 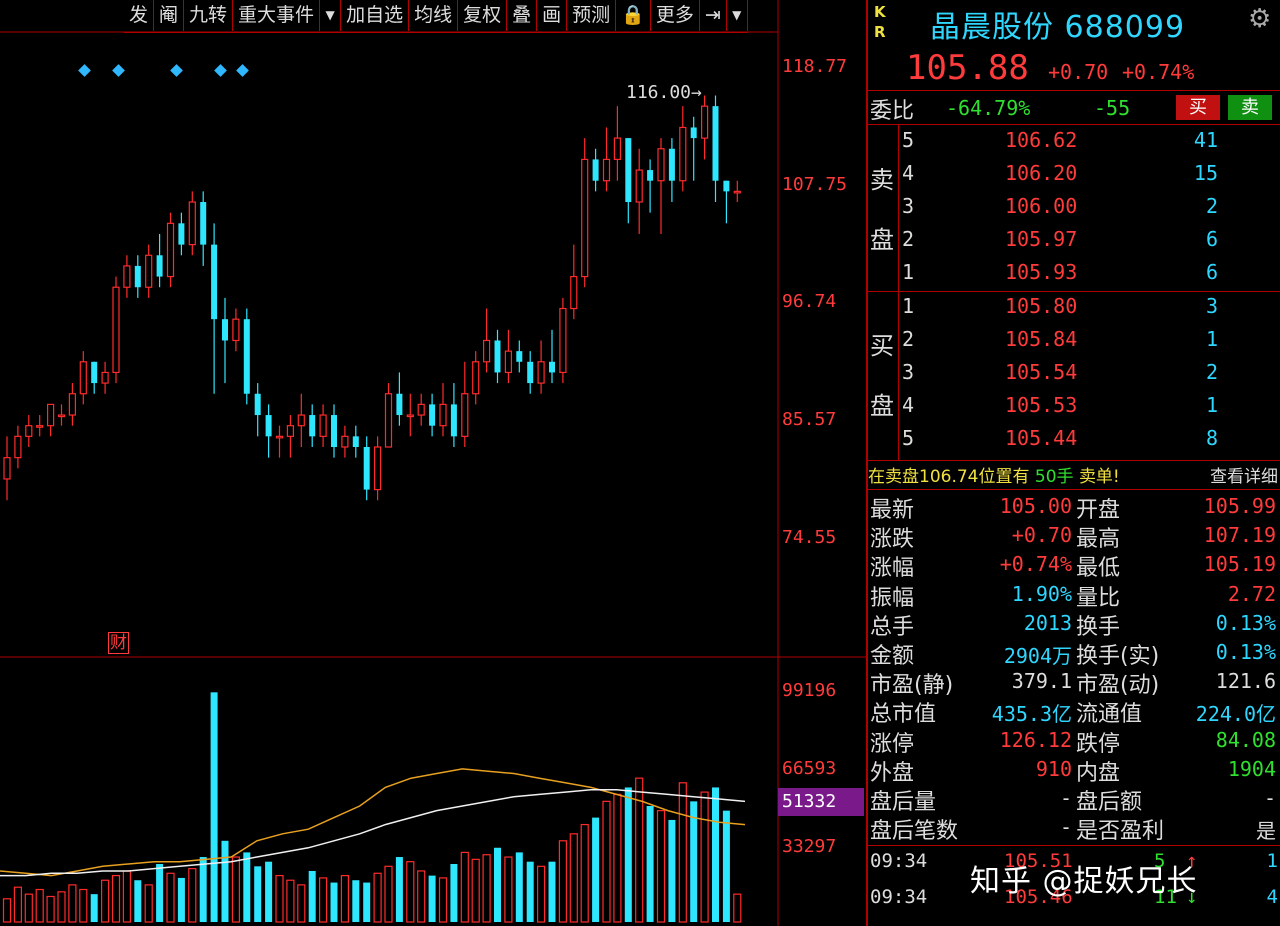 I want to click on asks-row: 4 106.20 15, so click(x=1090, y=177).